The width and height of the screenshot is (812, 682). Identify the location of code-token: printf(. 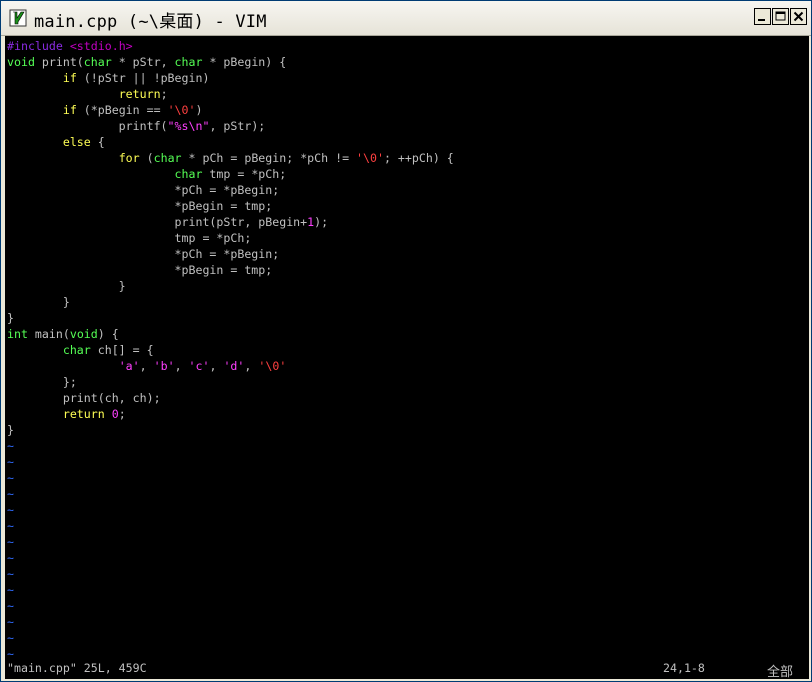
(87, 126).